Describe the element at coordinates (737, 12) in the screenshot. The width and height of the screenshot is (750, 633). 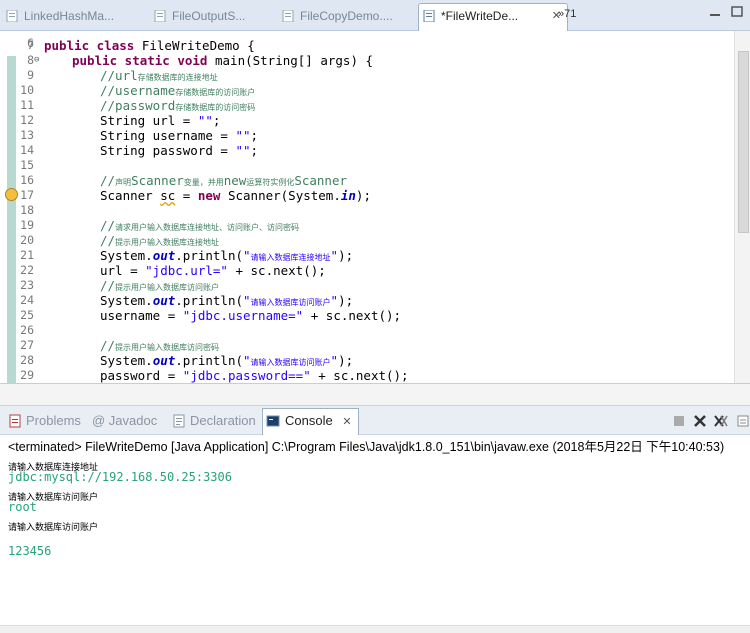
I see `maximize-icon` at that location.